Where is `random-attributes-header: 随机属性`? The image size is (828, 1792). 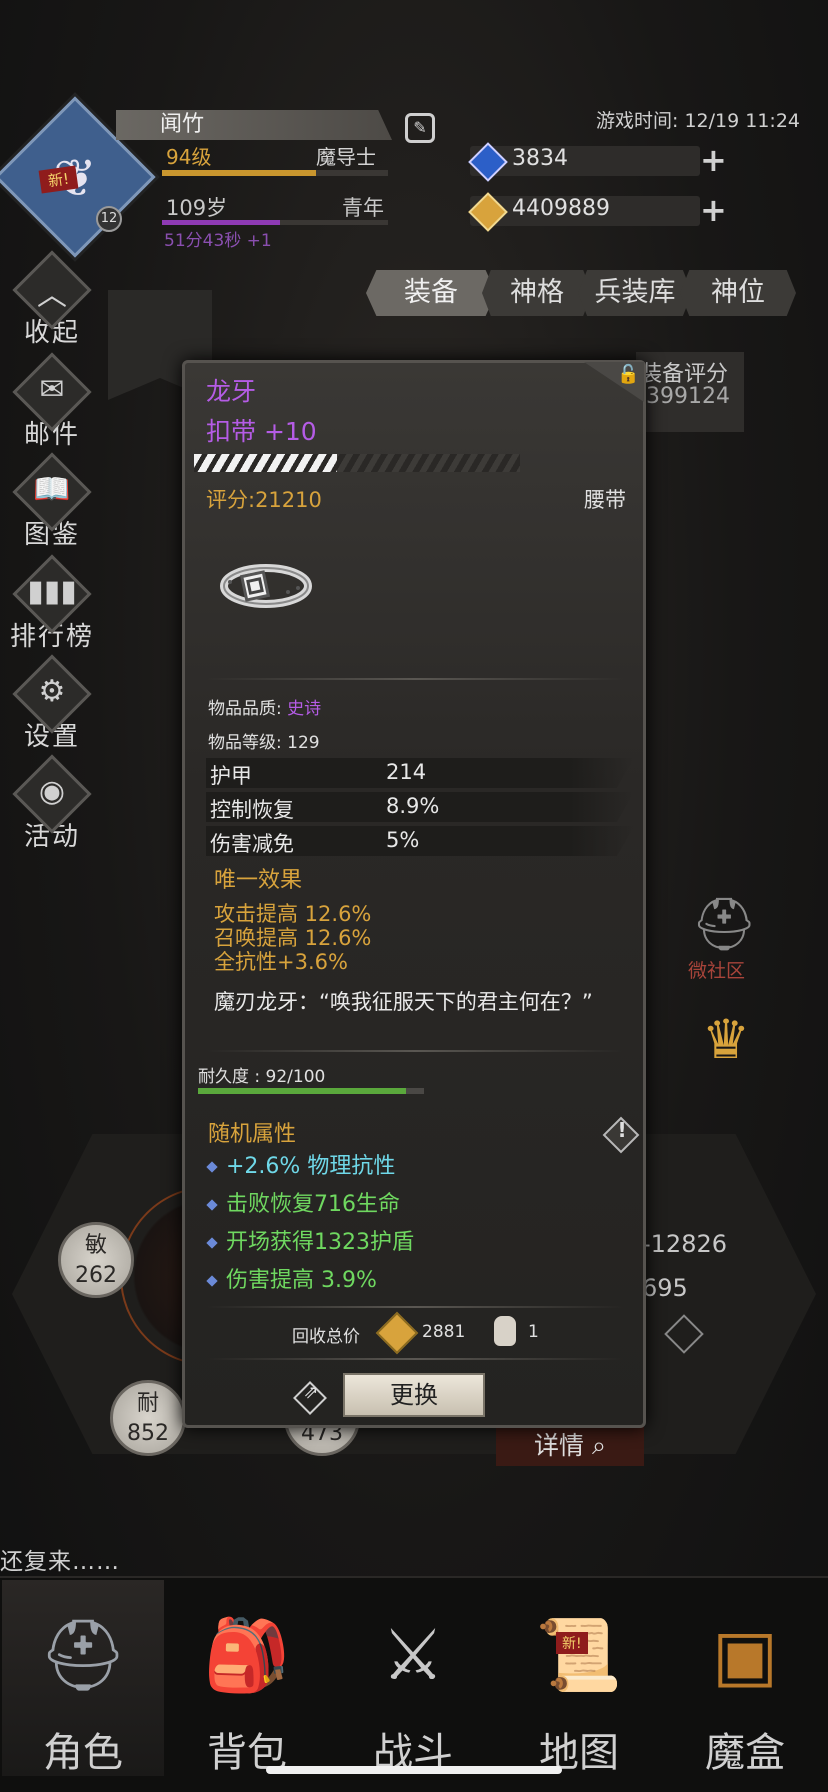 random-attributes-header: 随机属性 is located at coordinates (252, 1134).